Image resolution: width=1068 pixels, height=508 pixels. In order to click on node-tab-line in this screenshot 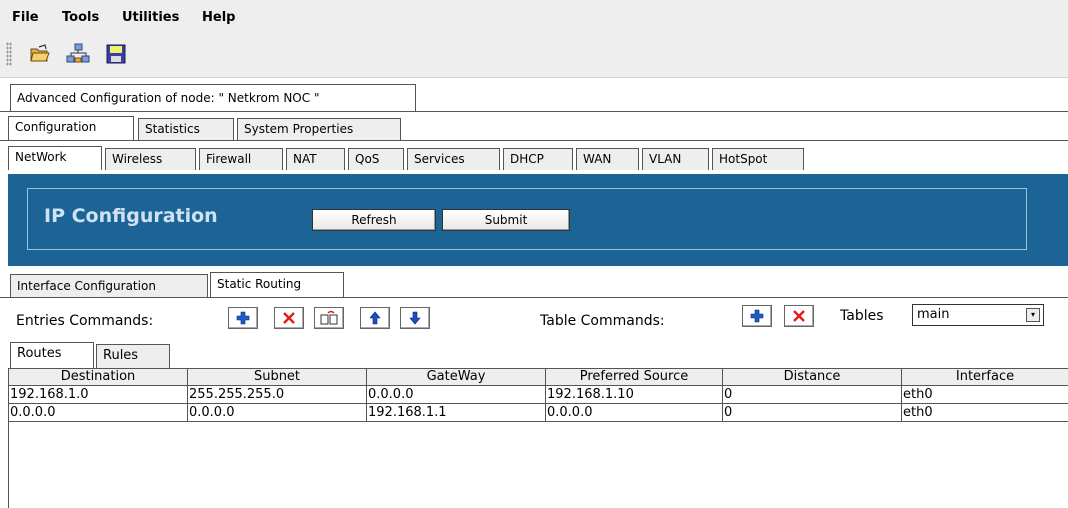, I will do `click(534, 111)`.